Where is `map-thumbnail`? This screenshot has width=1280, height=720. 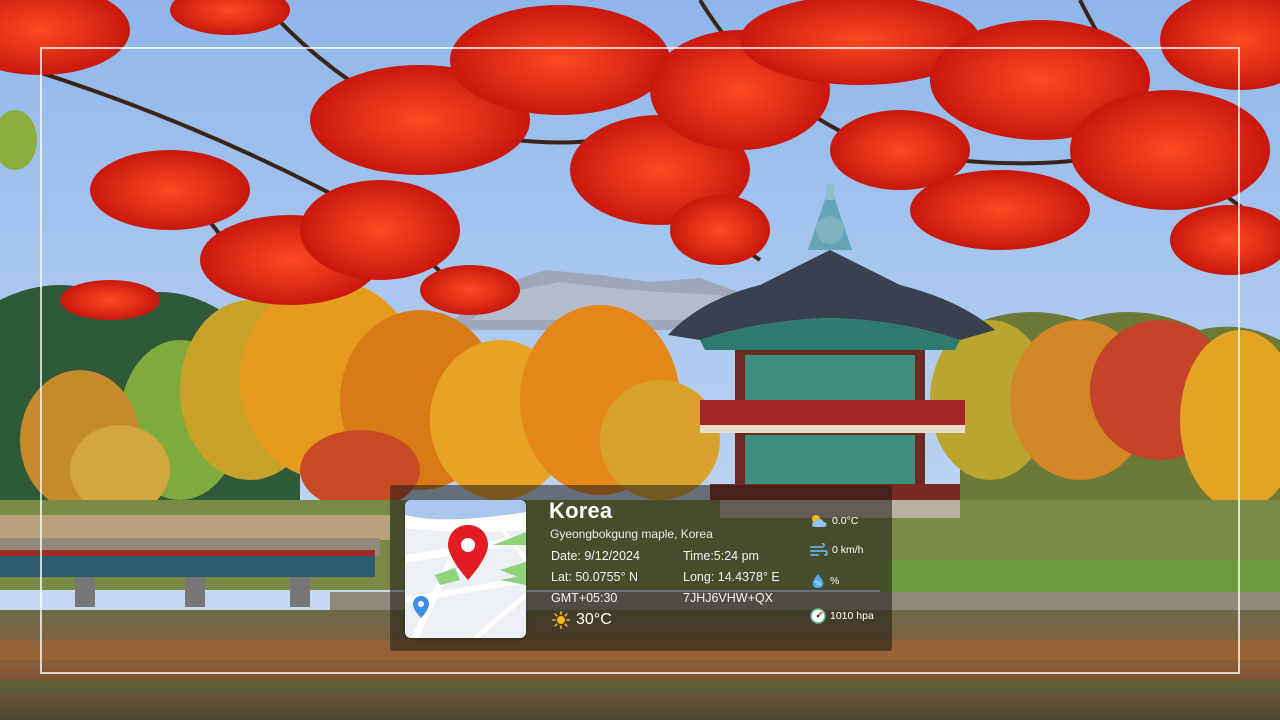
map-thumbnail is located at coordinates (465, 569).